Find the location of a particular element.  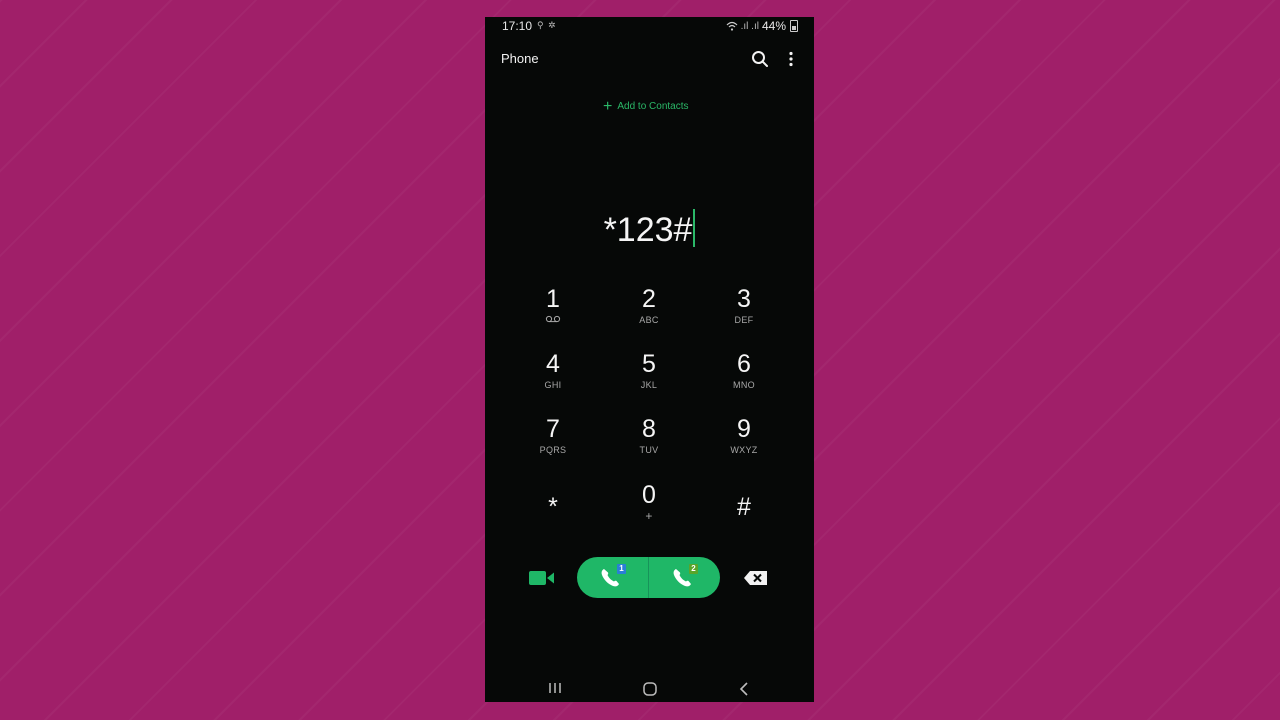

battery-percent: 44% is located at coordinates (773, 26).